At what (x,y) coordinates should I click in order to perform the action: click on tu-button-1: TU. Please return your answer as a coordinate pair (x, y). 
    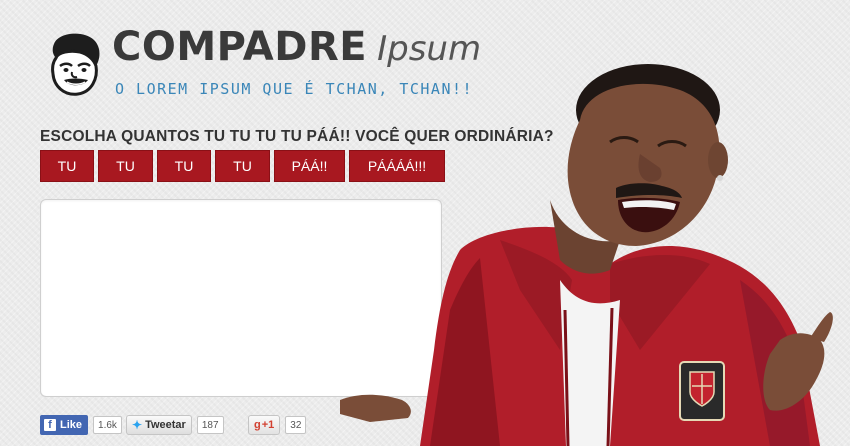
    Looking at the image, I should click on (67, 166).